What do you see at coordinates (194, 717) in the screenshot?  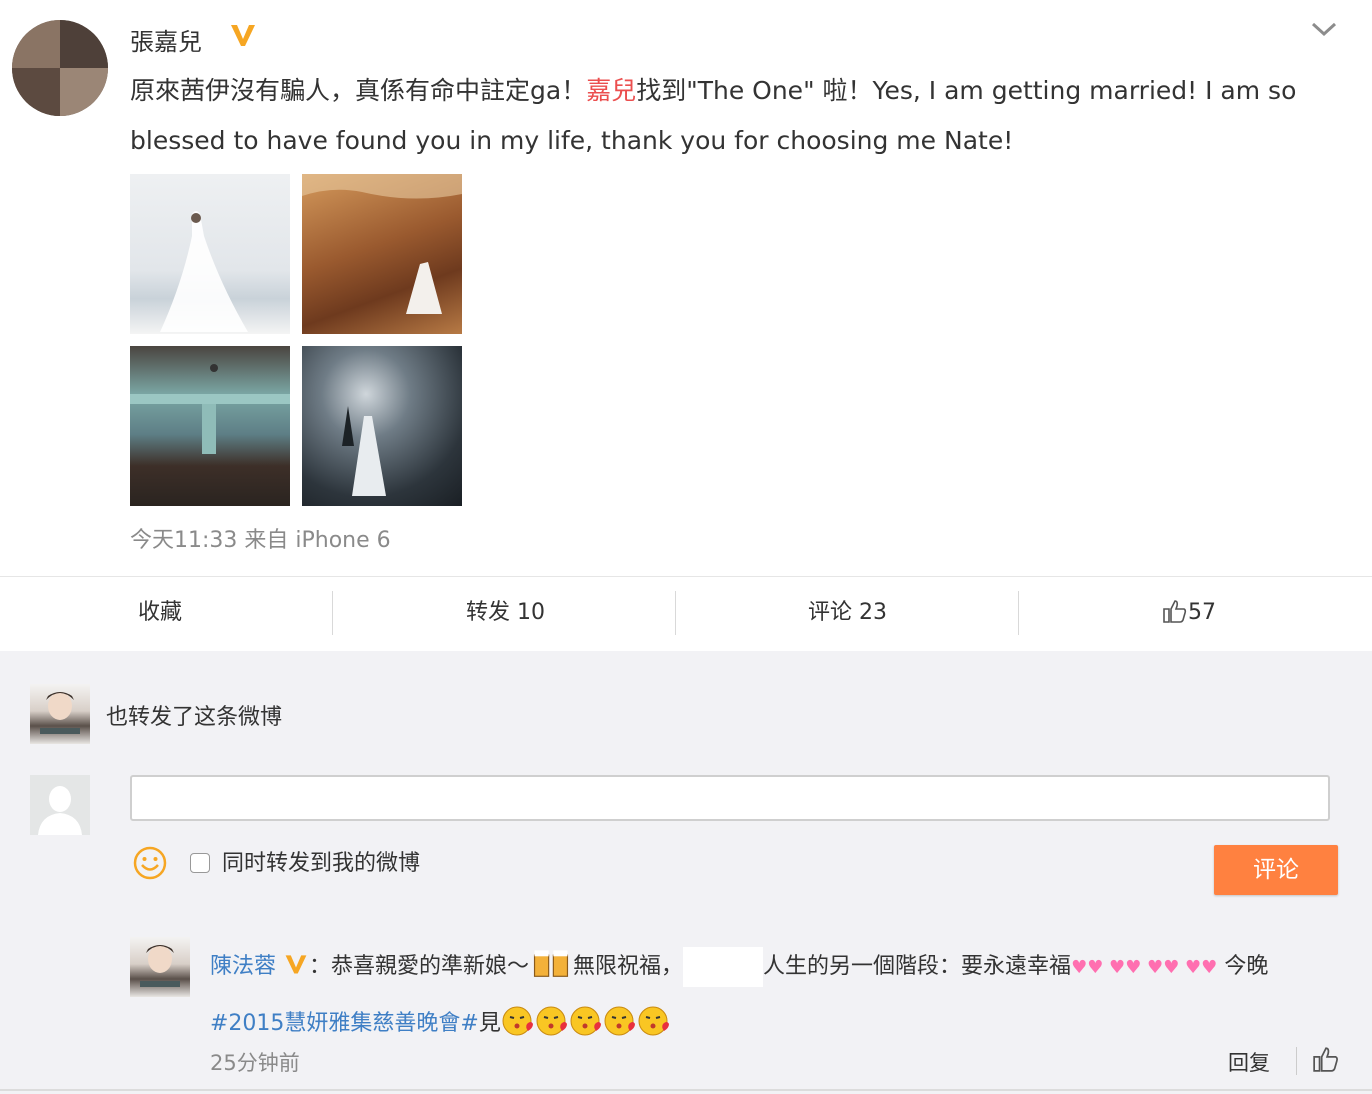 I see `repost-notice: 也转发了这条微博` at bounding box center [194, 717].